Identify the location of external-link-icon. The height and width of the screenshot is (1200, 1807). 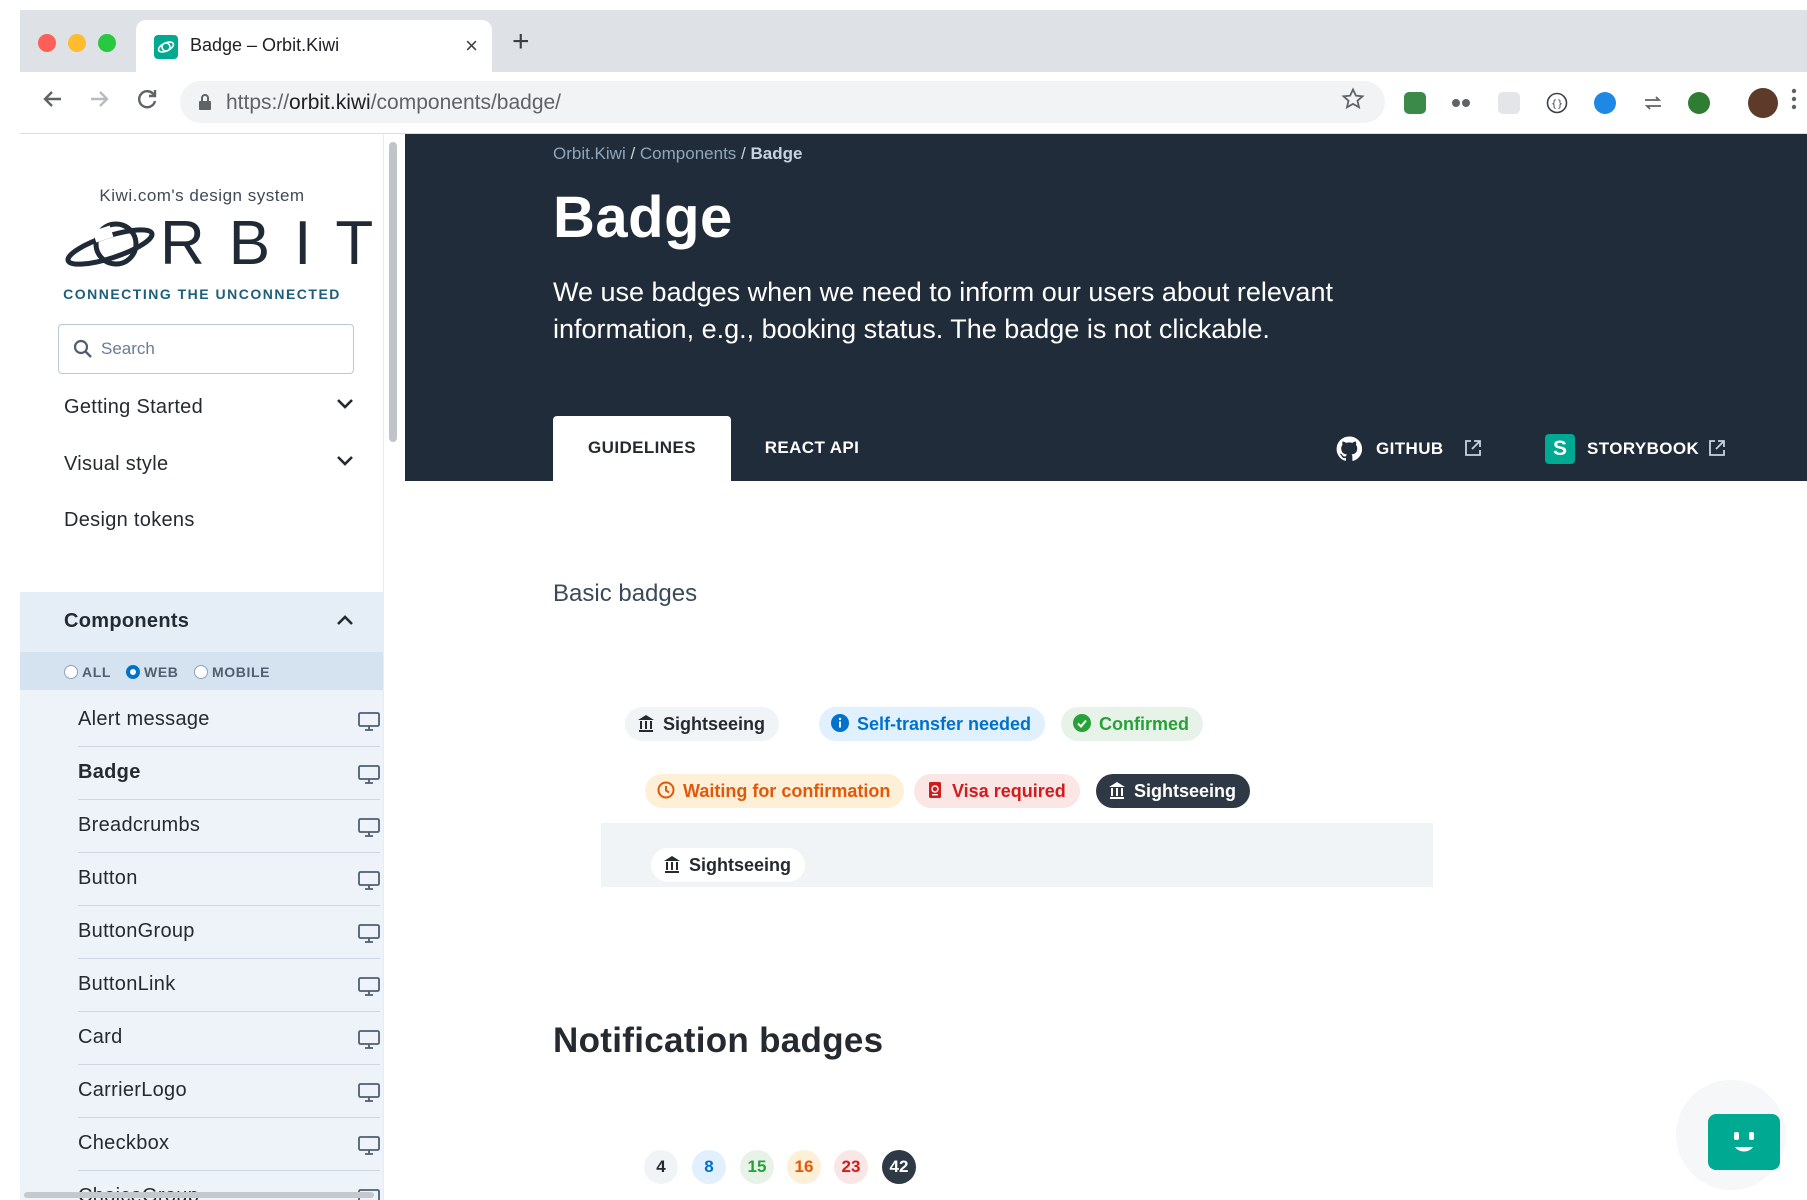
(1717, 448).